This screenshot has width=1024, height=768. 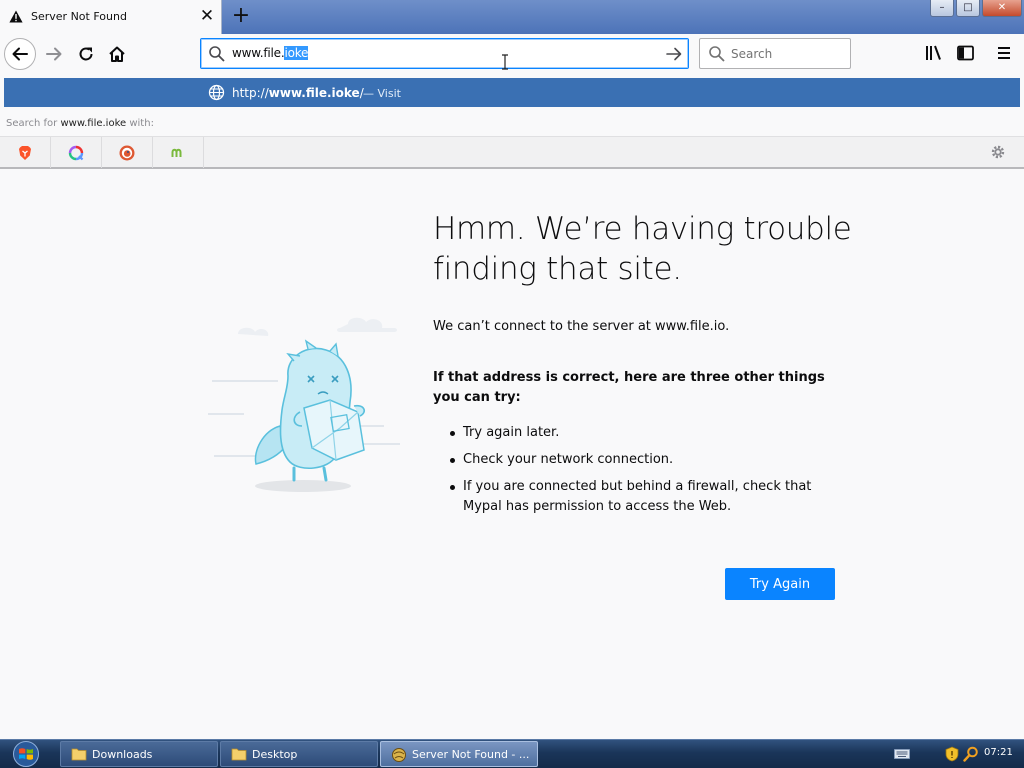 I want to click on forward-button, so click(x=54, y=54).